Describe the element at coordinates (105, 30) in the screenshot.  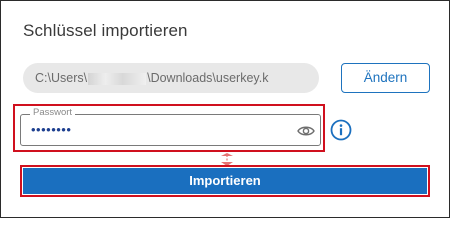
I see `dialog-title: Schlüssel importieren` at that location.